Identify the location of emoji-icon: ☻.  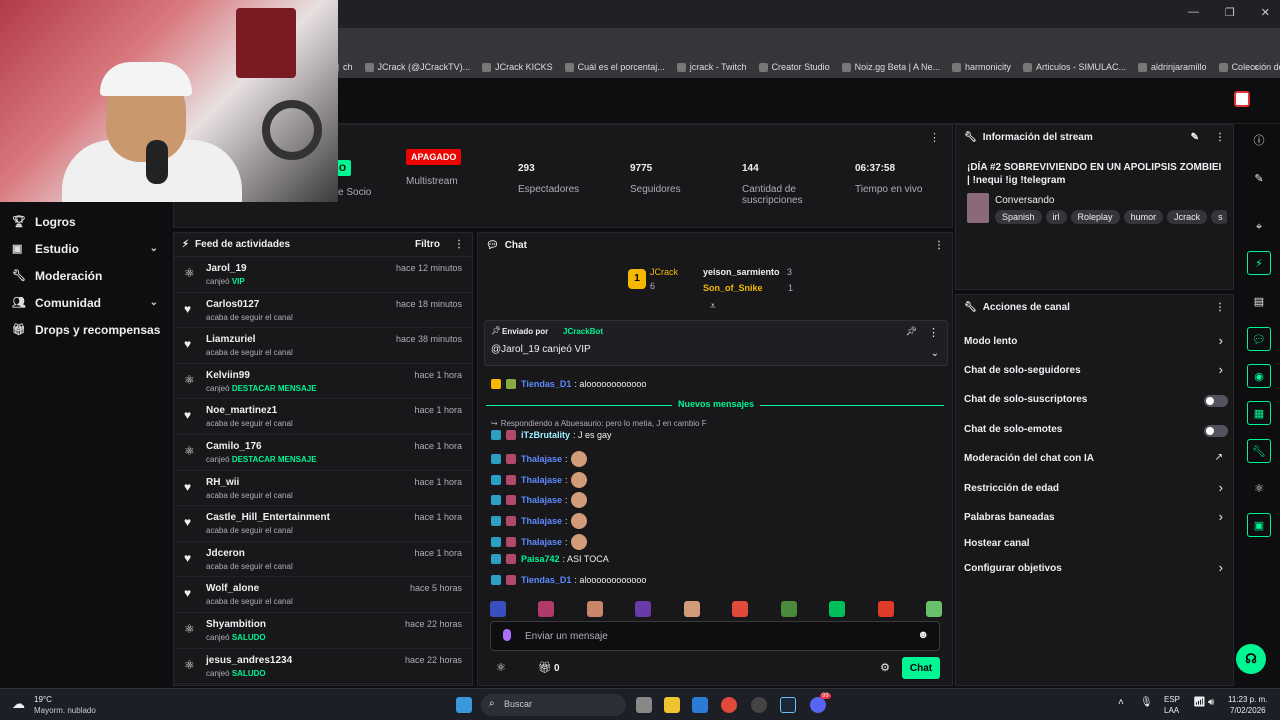
(923, 635).